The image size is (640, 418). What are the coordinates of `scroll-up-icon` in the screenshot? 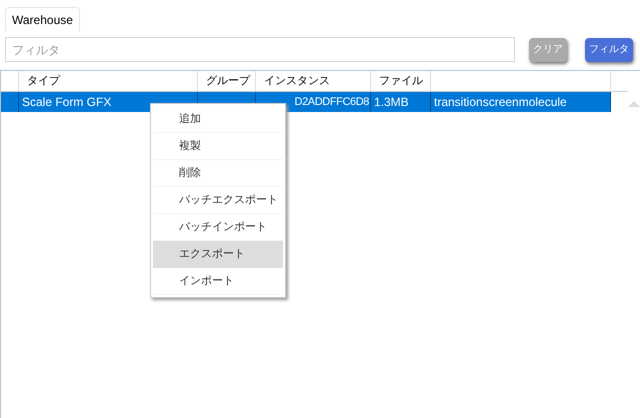 It's located at (634, 103).